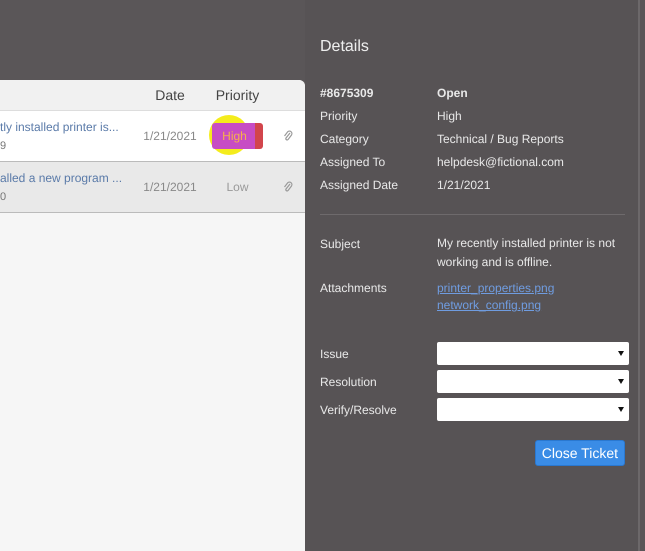 The image size is (645, 551). What do you see at coordinates (4, 197) in the screenshot?
I see `ticket-number: 0` at bounding box center [4, 197].